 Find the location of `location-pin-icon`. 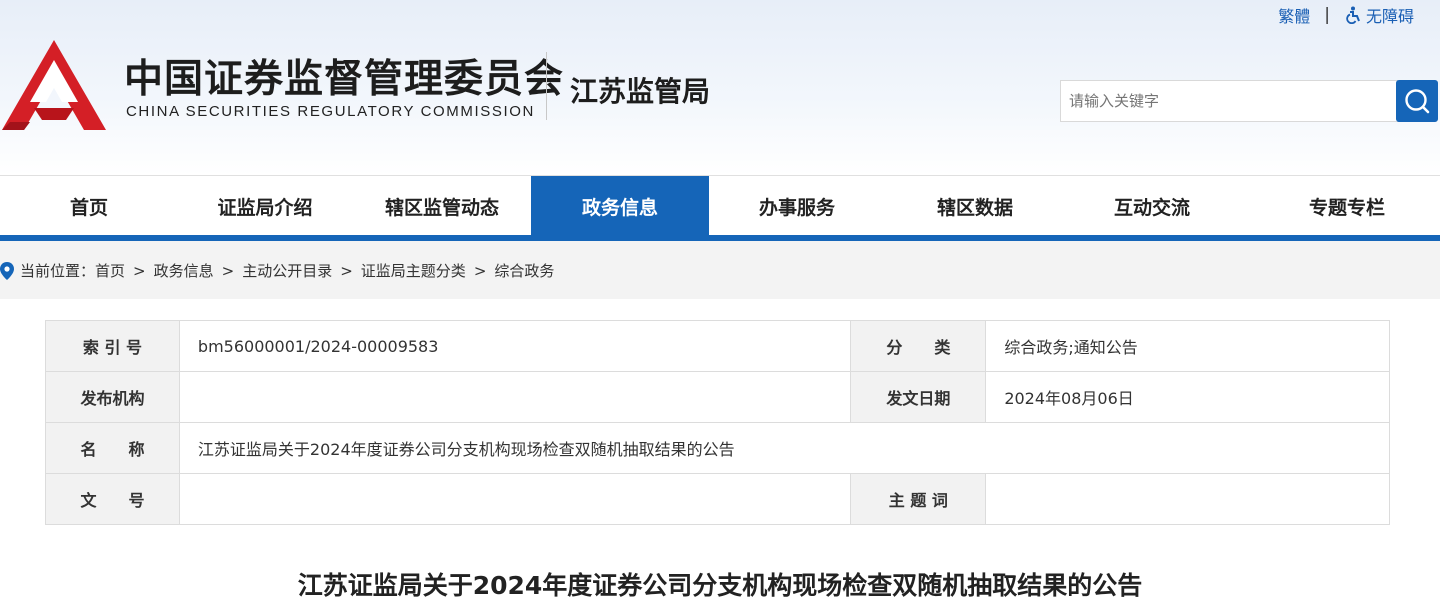

location-pin-icon is located at coordinates (7, 270).